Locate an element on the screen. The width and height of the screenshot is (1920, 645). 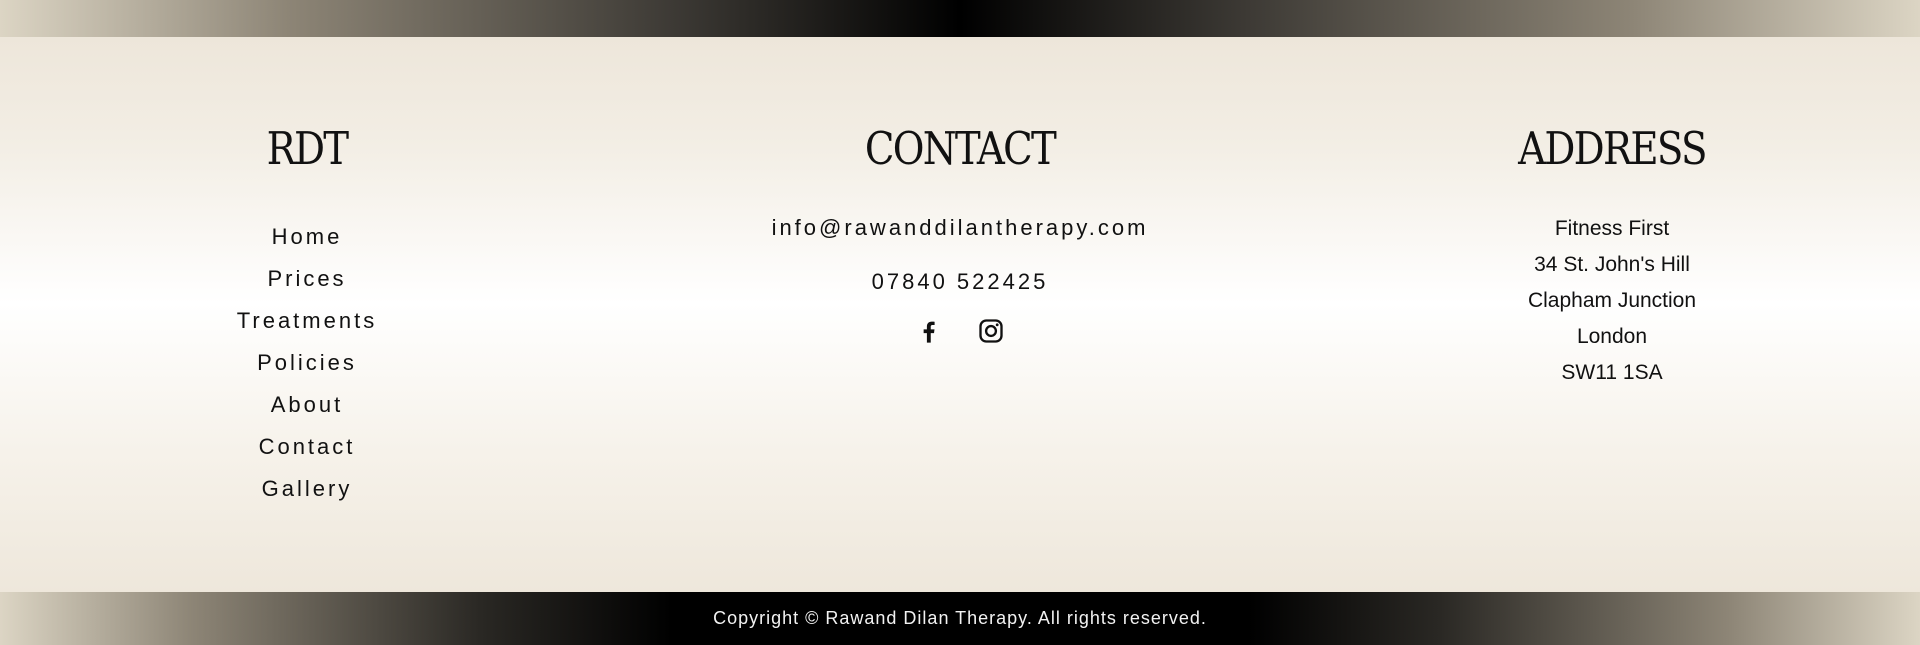
address-line: London is located at coordinates (1612, 336).